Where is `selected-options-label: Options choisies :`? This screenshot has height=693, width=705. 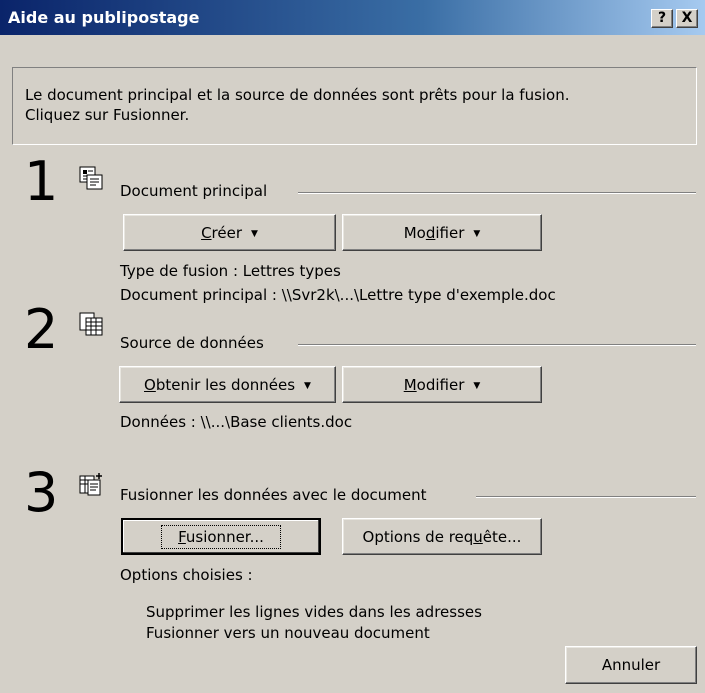
selected-options-label: Options choisies : is located at coordinates (186, 575).